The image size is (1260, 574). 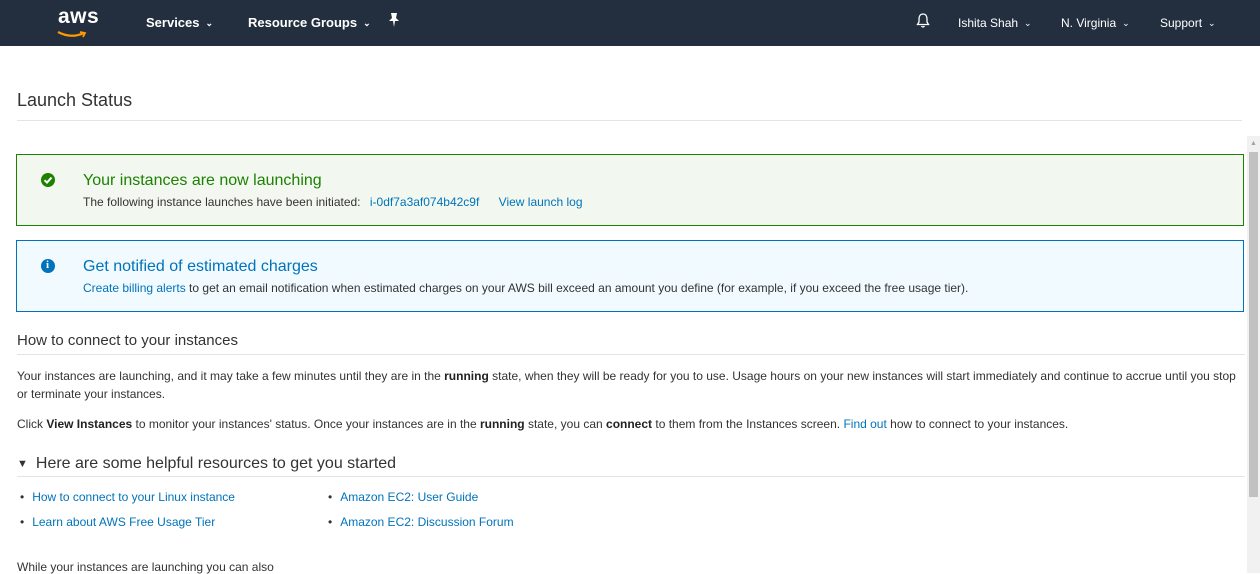 I want to click on page-scrollbar: ▲, so click(x=1253, y=354).